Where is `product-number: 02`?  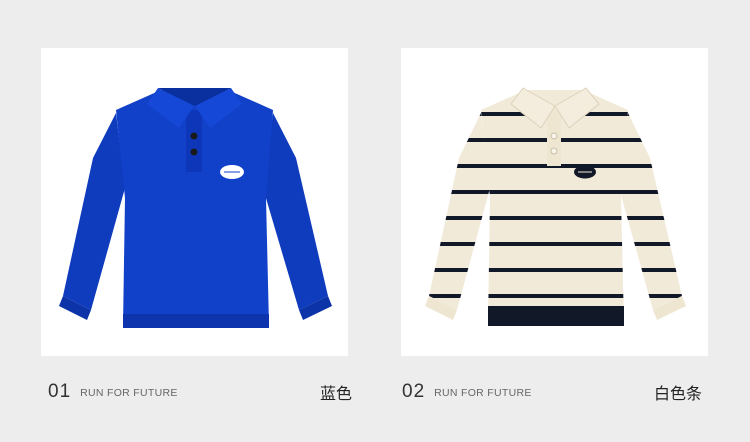
product-number: 02 is located at coordinates (414, 391).